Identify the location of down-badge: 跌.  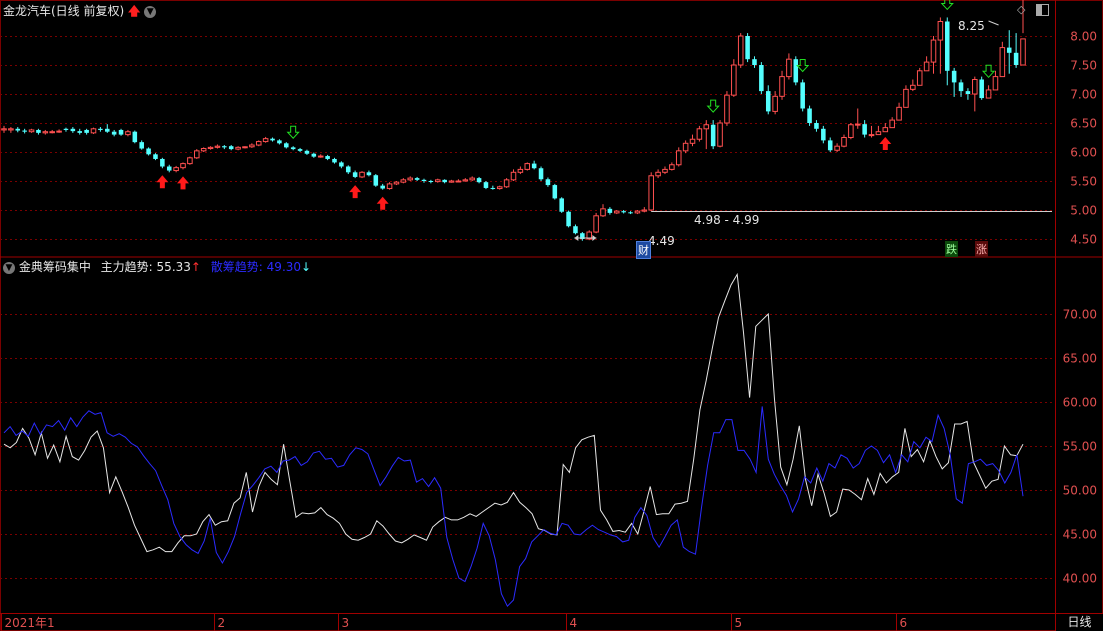
(951, 249).